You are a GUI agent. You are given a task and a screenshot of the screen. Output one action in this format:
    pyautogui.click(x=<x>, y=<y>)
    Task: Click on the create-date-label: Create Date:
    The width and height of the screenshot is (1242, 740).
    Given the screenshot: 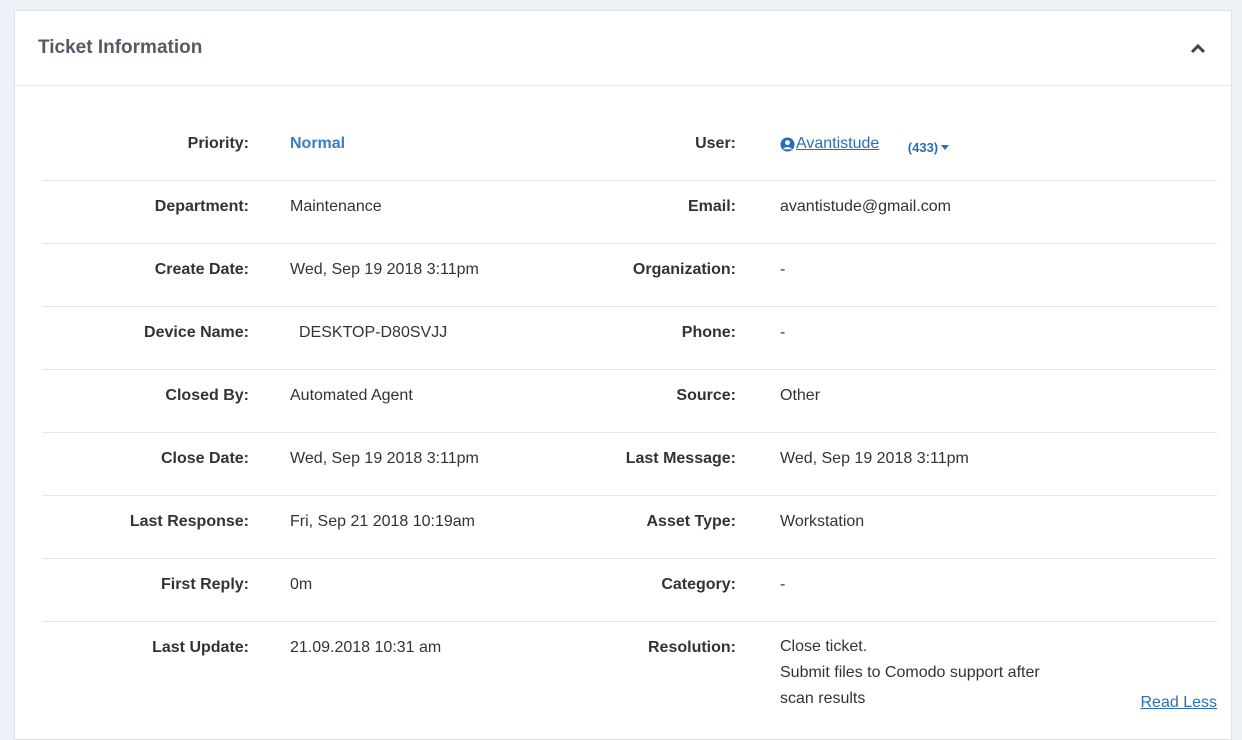 What is the action you would take?
    pyautogui.click(x=201, y=269)
    